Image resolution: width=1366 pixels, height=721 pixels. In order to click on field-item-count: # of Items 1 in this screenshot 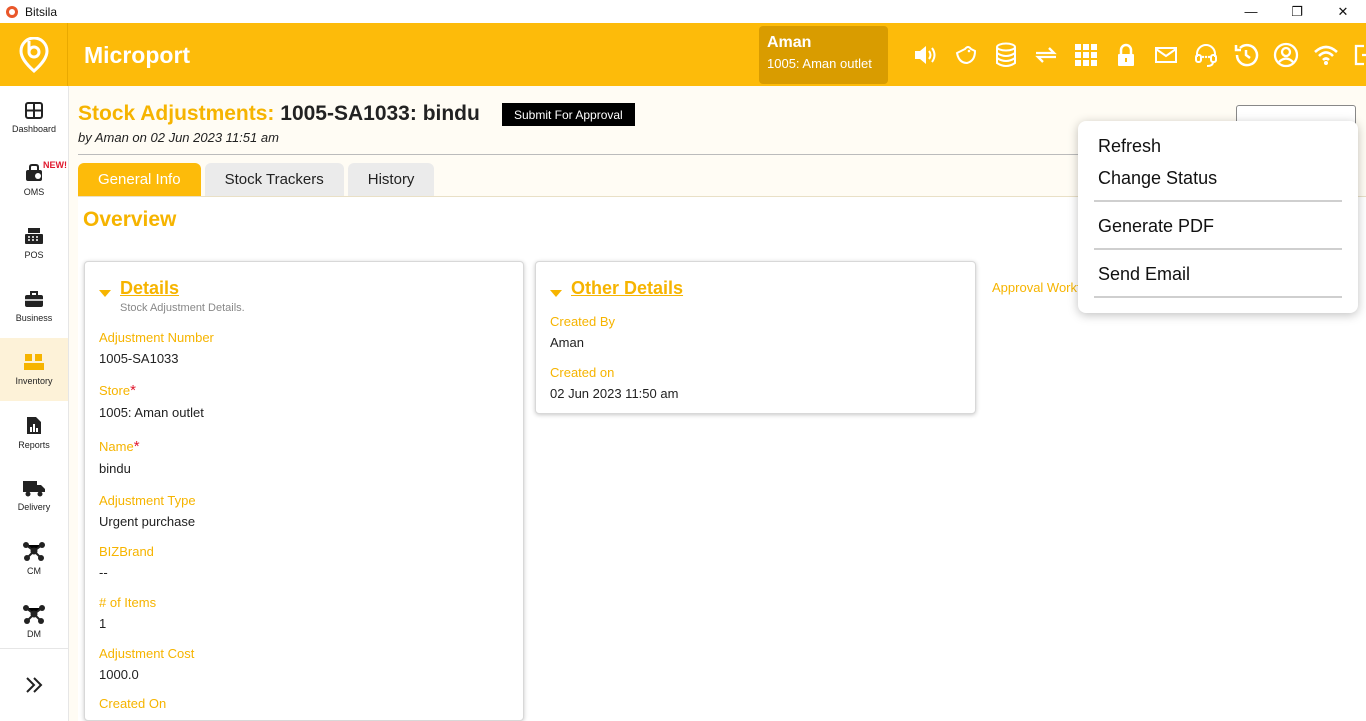, I will do `click(127, 613)`.